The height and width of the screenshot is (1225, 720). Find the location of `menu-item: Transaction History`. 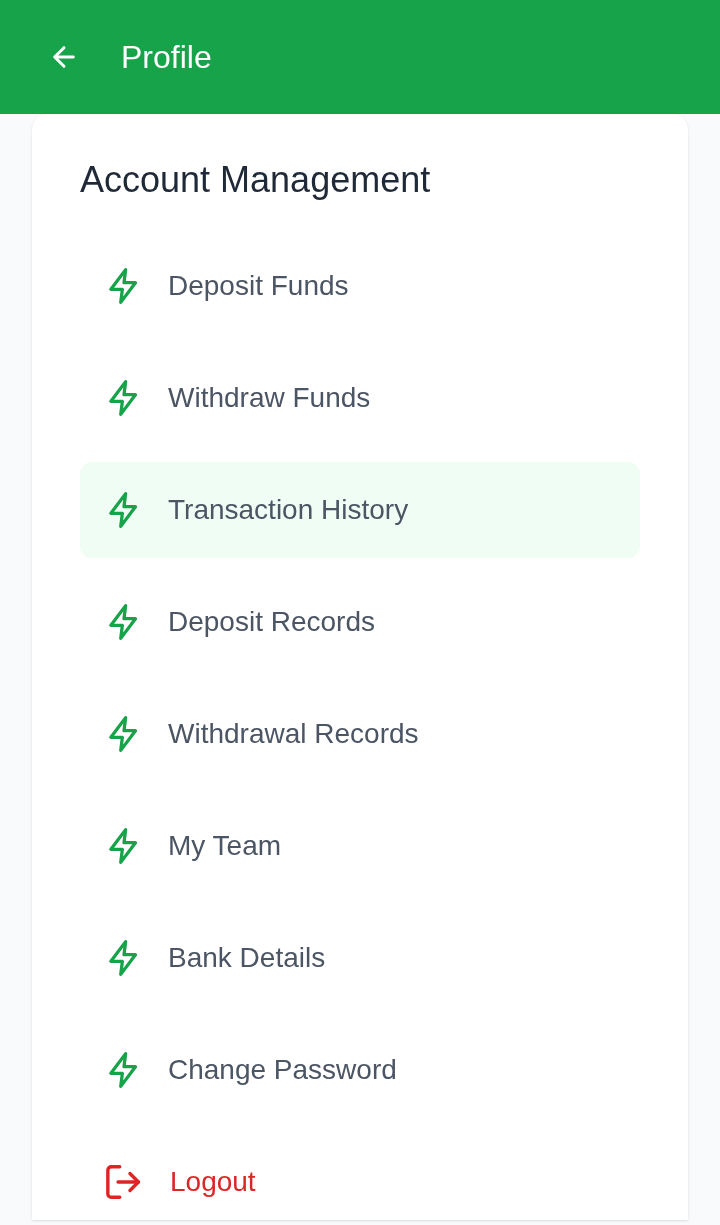

menu-item: Transaction History is located at coordinates (360, 510).